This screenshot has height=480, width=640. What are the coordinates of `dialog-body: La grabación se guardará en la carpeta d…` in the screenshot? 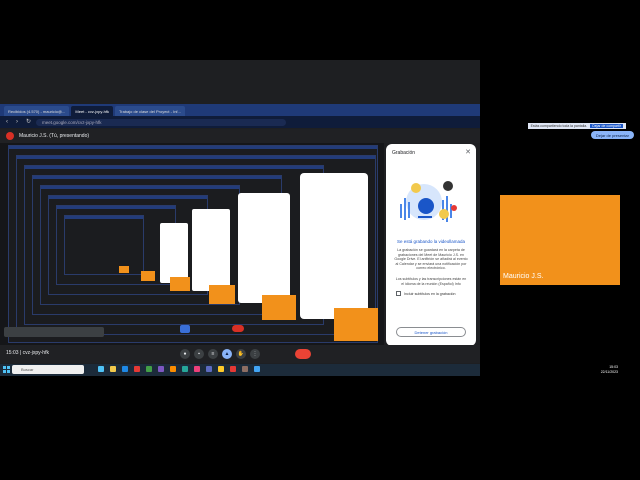 It's located at (431, 259).